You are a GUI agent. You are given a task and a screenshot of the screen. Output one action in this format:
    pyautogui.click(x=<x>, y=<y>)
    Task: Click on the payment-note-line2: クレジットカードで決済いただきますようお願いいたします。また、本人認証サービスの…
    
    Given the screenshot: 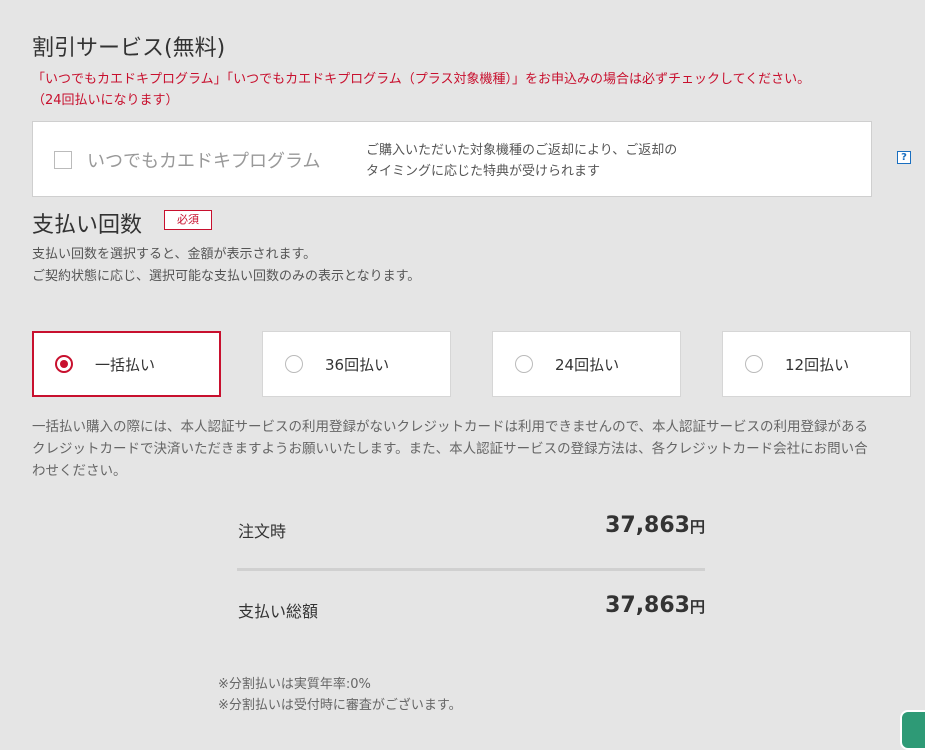 What is the action you would take?
    pyautogui.click(x=450, y=449)
    